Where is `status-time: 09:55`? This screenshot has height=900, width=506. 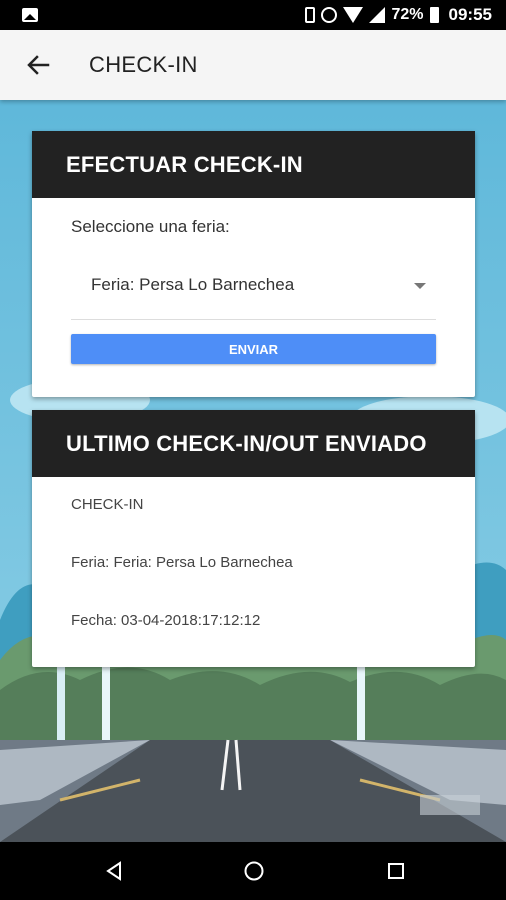 status-time: 09:55 is located at coordinates (470, 14).